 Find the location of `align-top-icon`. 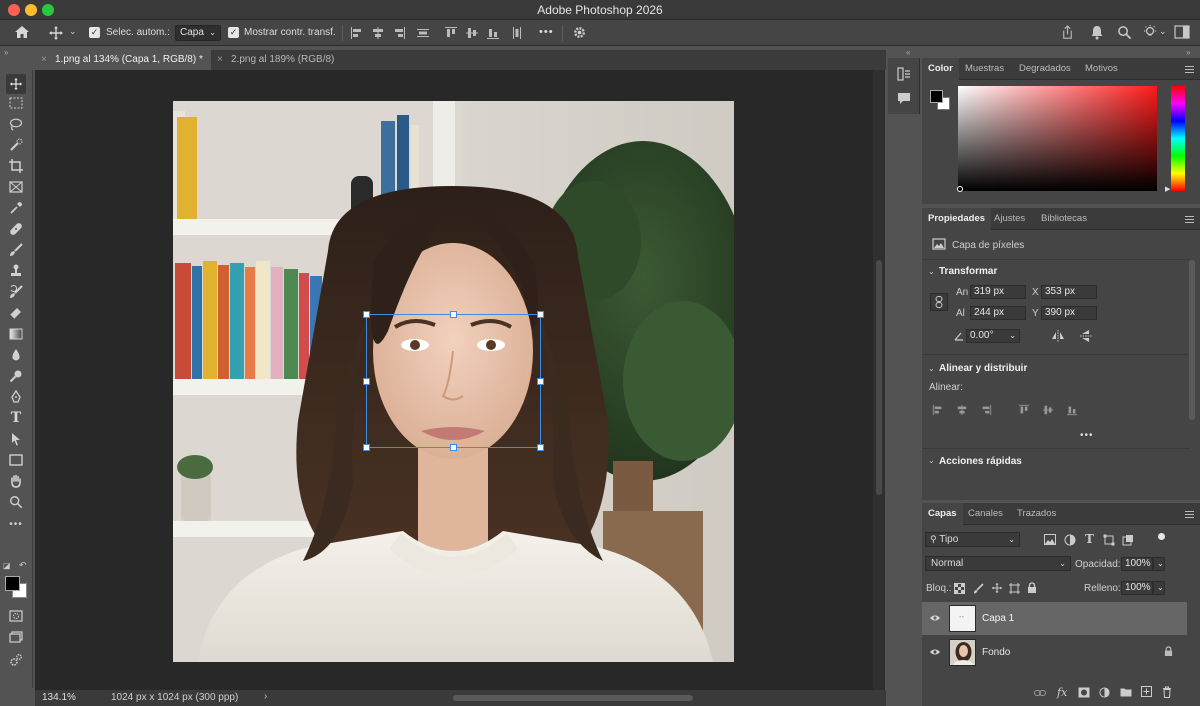

align-top-icon is located at coordinates (451, 33).